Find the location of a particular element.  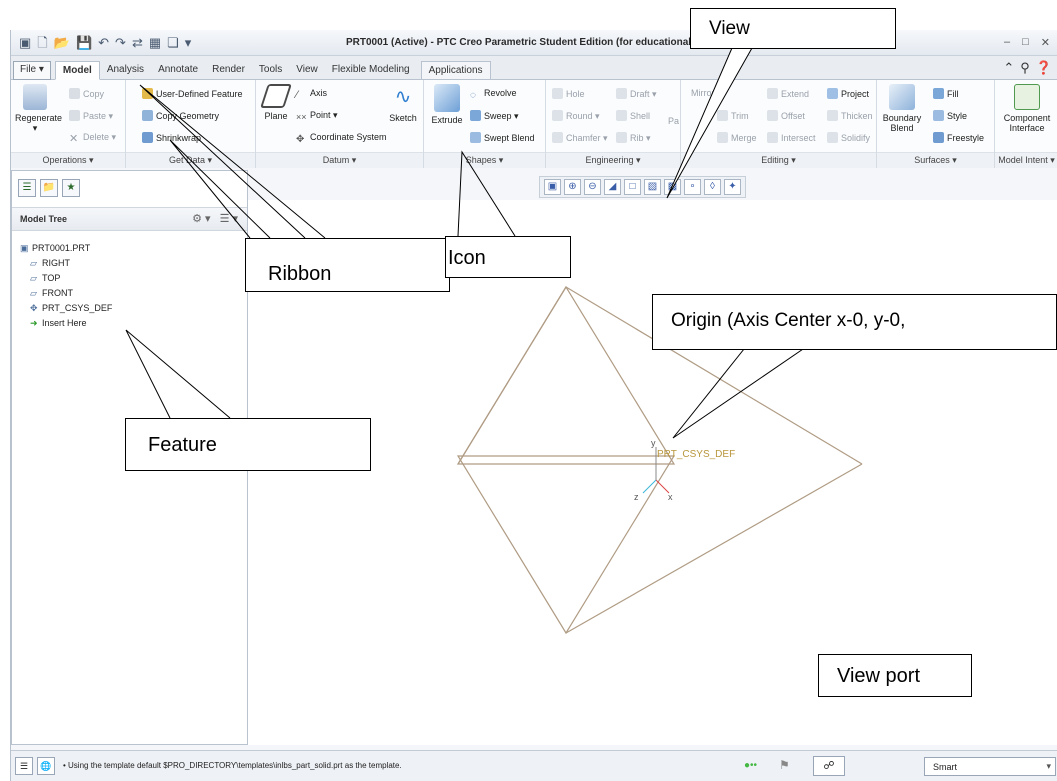

callout-origin-text: Origin (Axis Center x-0, y-0, is located at coordinates (788, 320).